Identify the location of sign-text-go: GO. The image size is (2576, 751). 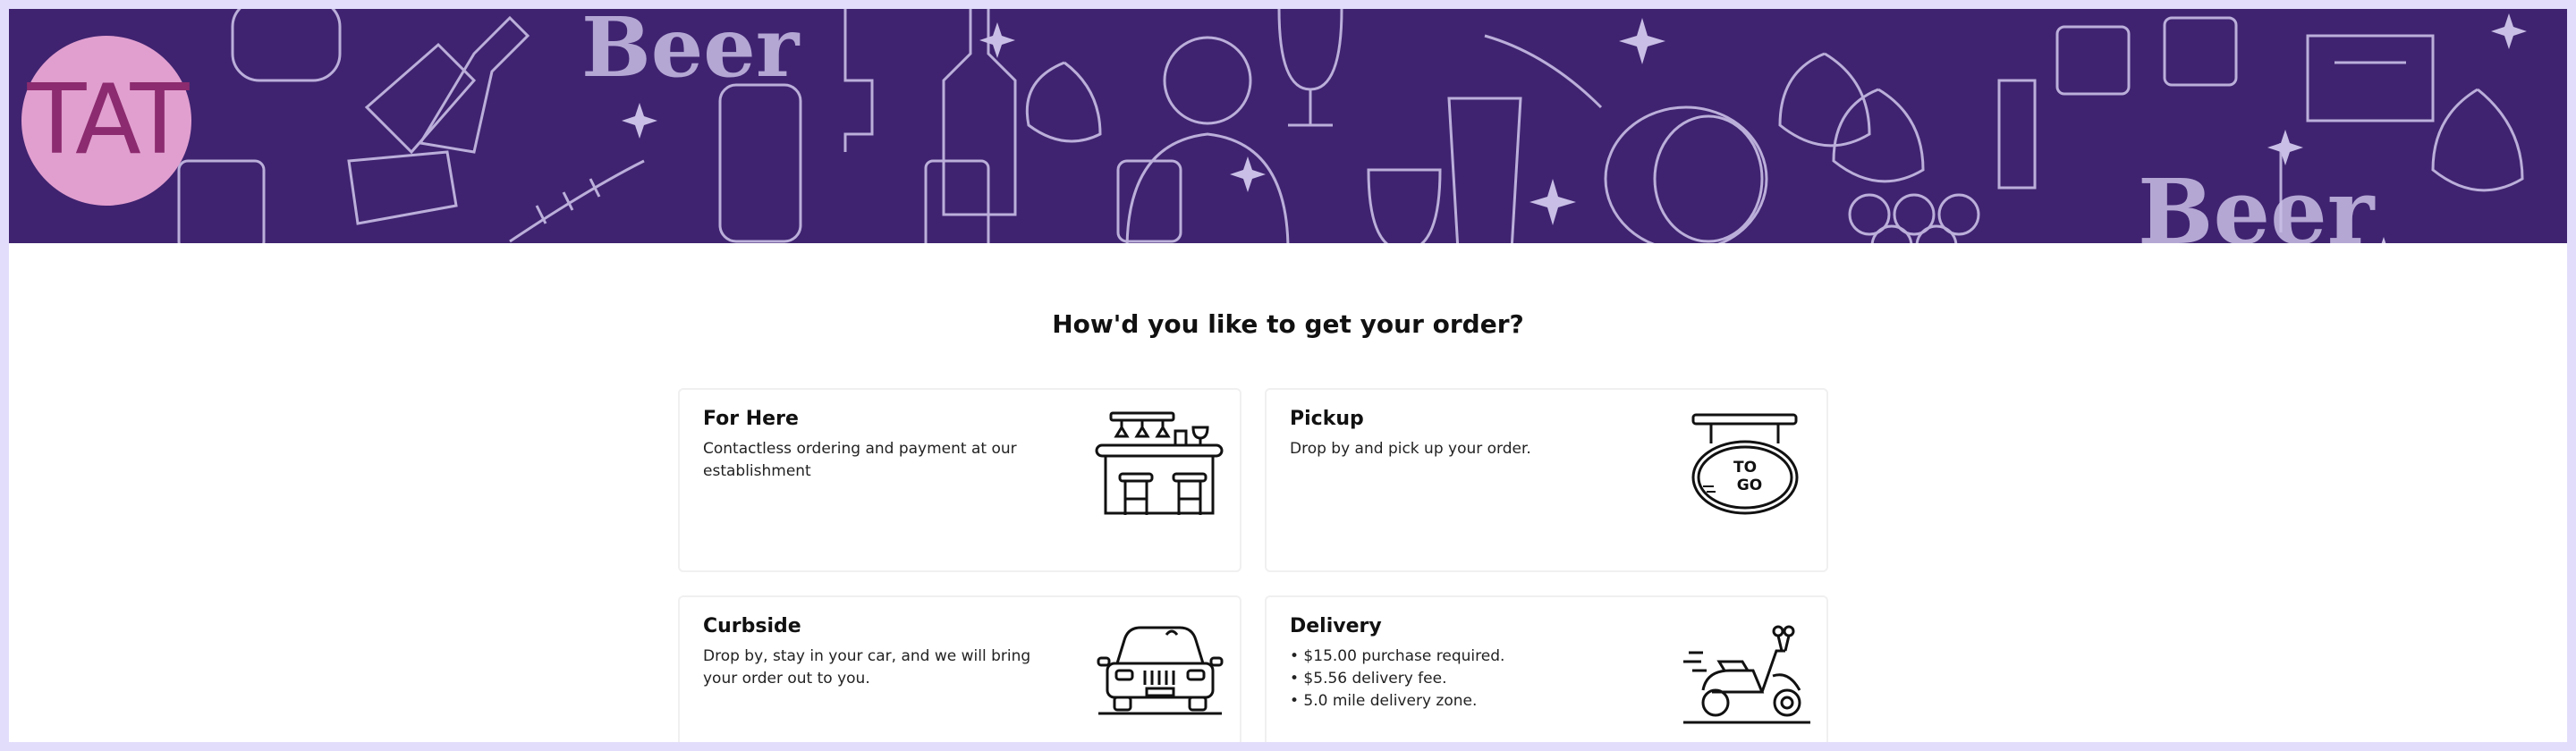
(1749, 486).